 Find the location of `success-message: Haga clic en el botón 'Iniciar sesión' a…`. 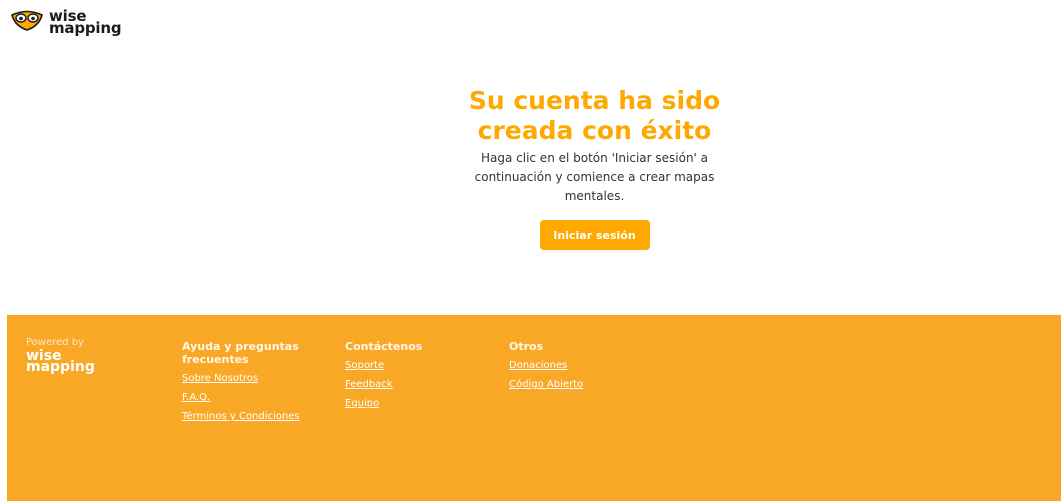

success-message: Haga clic en el botón 'Iniciar sesión' a… is located at coordinates (594, 177).